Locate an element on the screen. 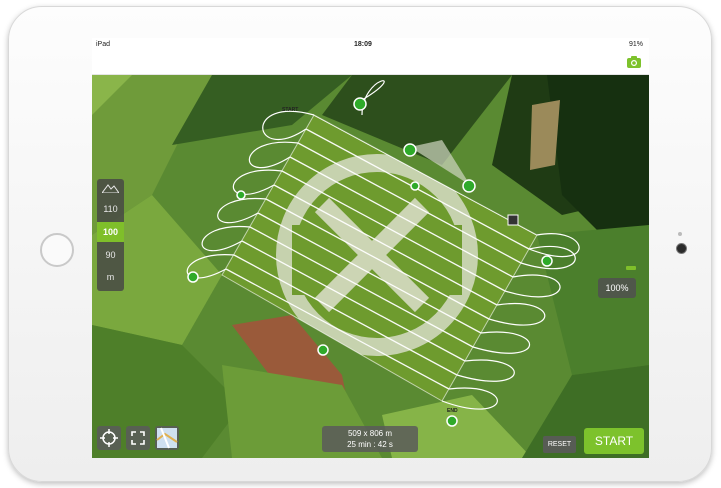  status-bar: iPad 18:09 91% is located at coordinates (370, 45).